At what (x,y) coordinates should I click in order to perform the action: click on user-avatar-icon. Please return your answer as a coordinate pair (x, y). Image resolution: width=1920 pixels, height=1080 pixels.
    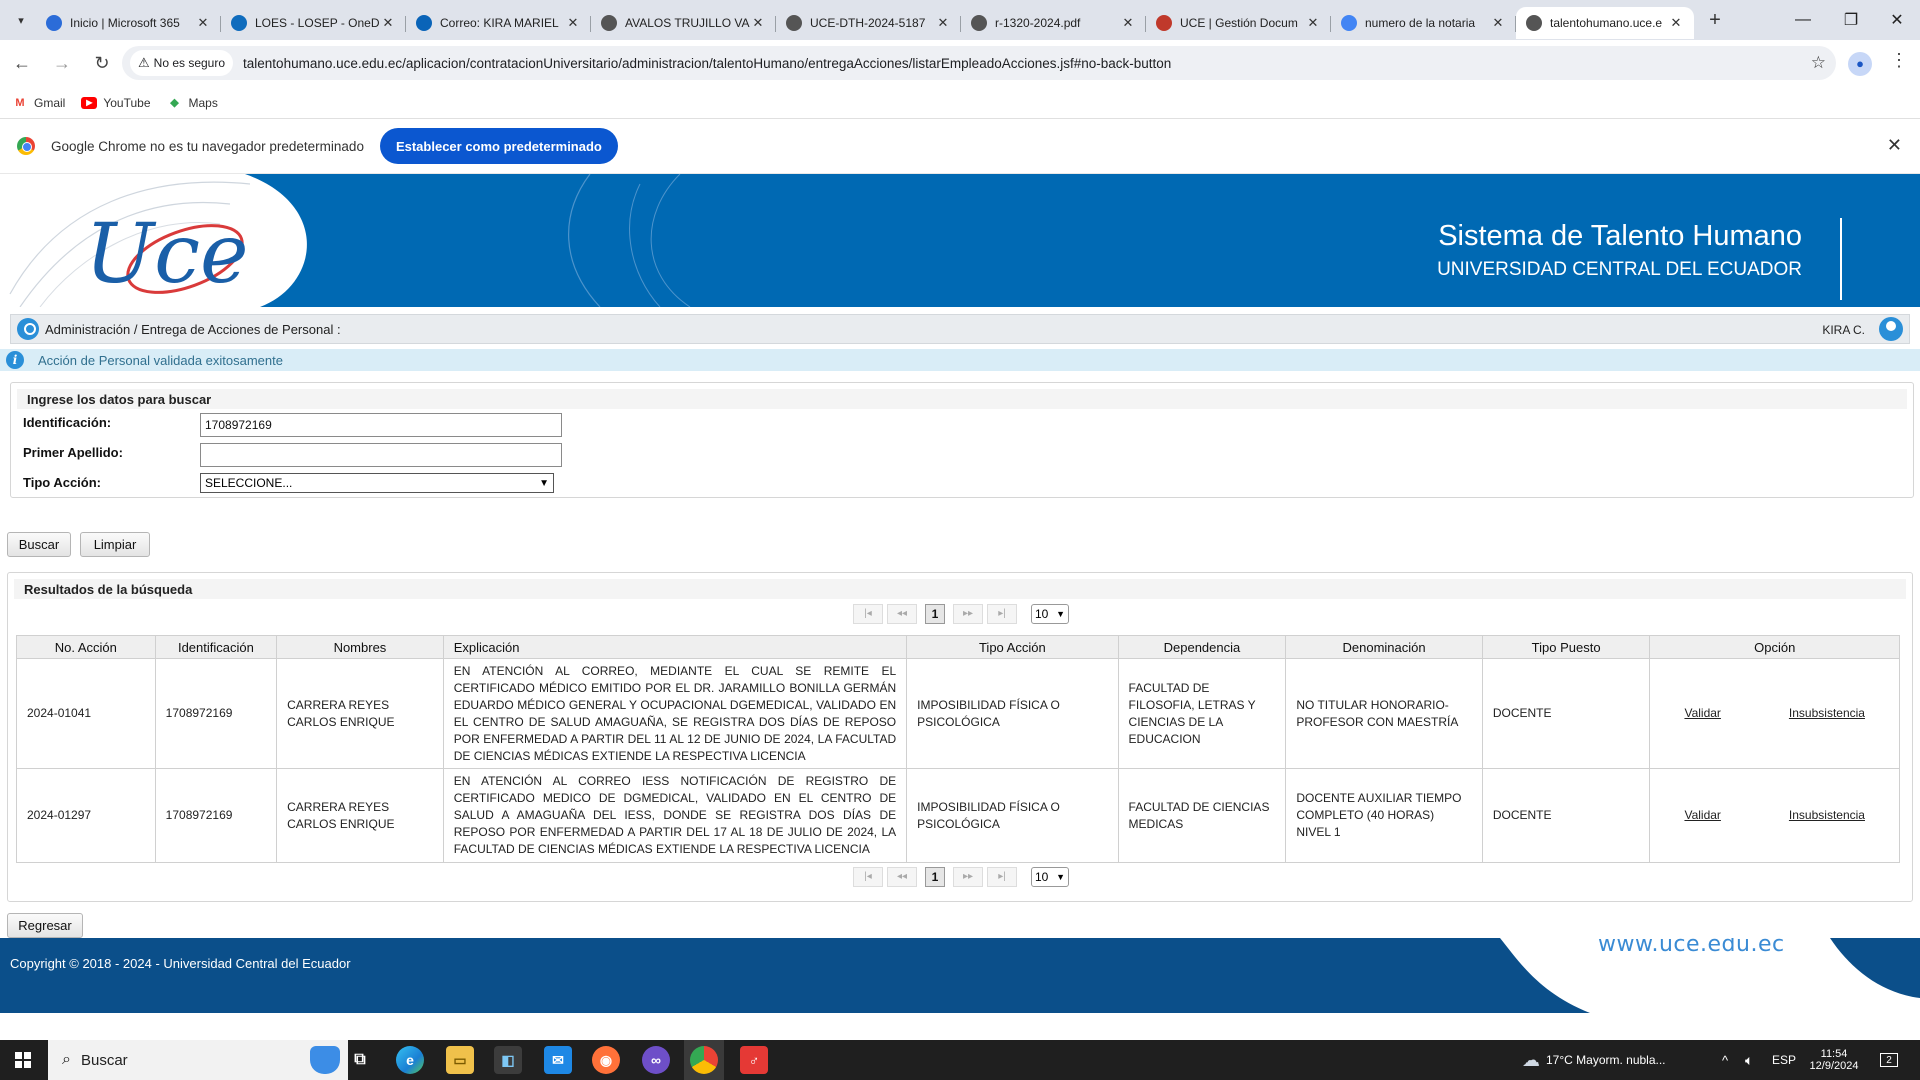
    Looking at the image, I should click on (1891, 329).